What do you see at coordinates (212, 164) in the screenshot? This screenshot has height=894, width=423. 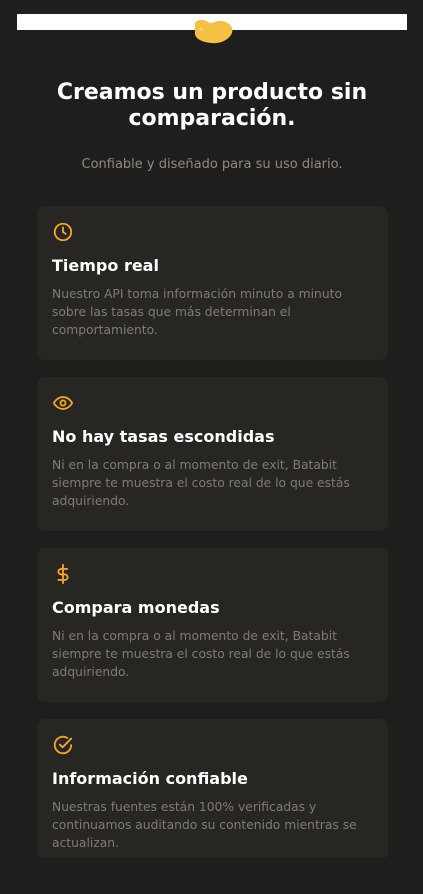 I see `section-subtitle: Confiable y diseñado para su uso diario.` at bounding box center [212, 164].